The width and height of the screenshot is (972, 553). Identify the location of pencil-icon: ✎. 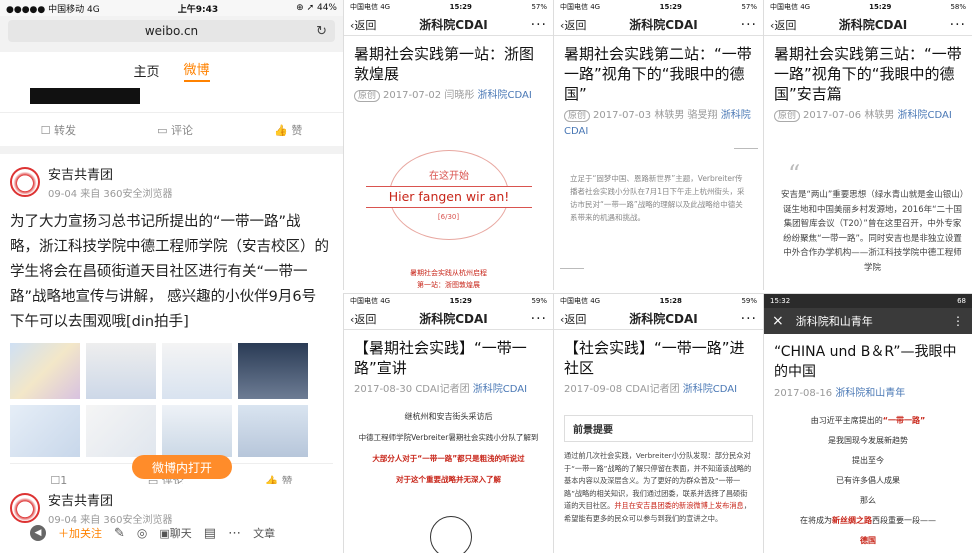
(119, 533).